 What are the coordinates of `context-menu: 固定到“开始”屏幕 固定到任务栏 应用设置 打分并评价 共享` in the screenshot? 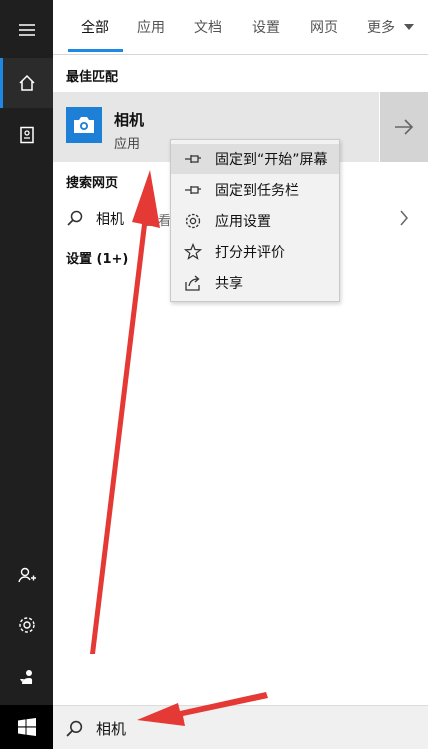 It's located at (255, 220).